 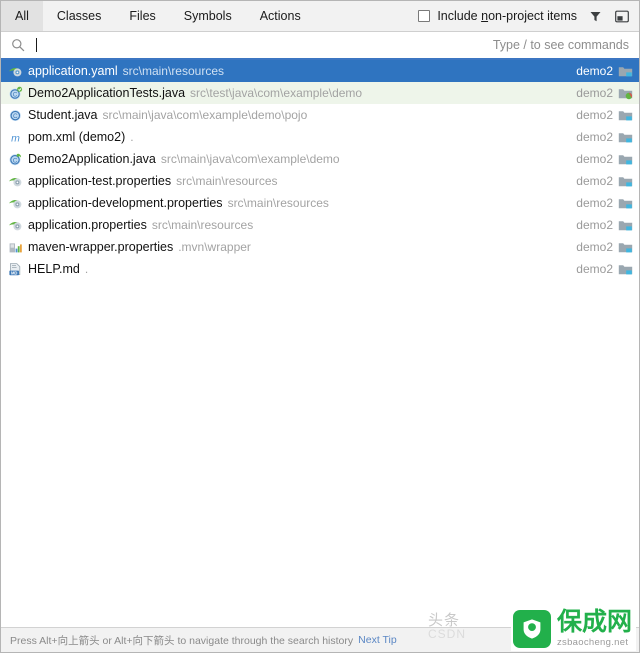 What do you see at coordinates (622, 16) in the screenshot?
I see `preview-panel-icon` at bounding box center [622, 16].